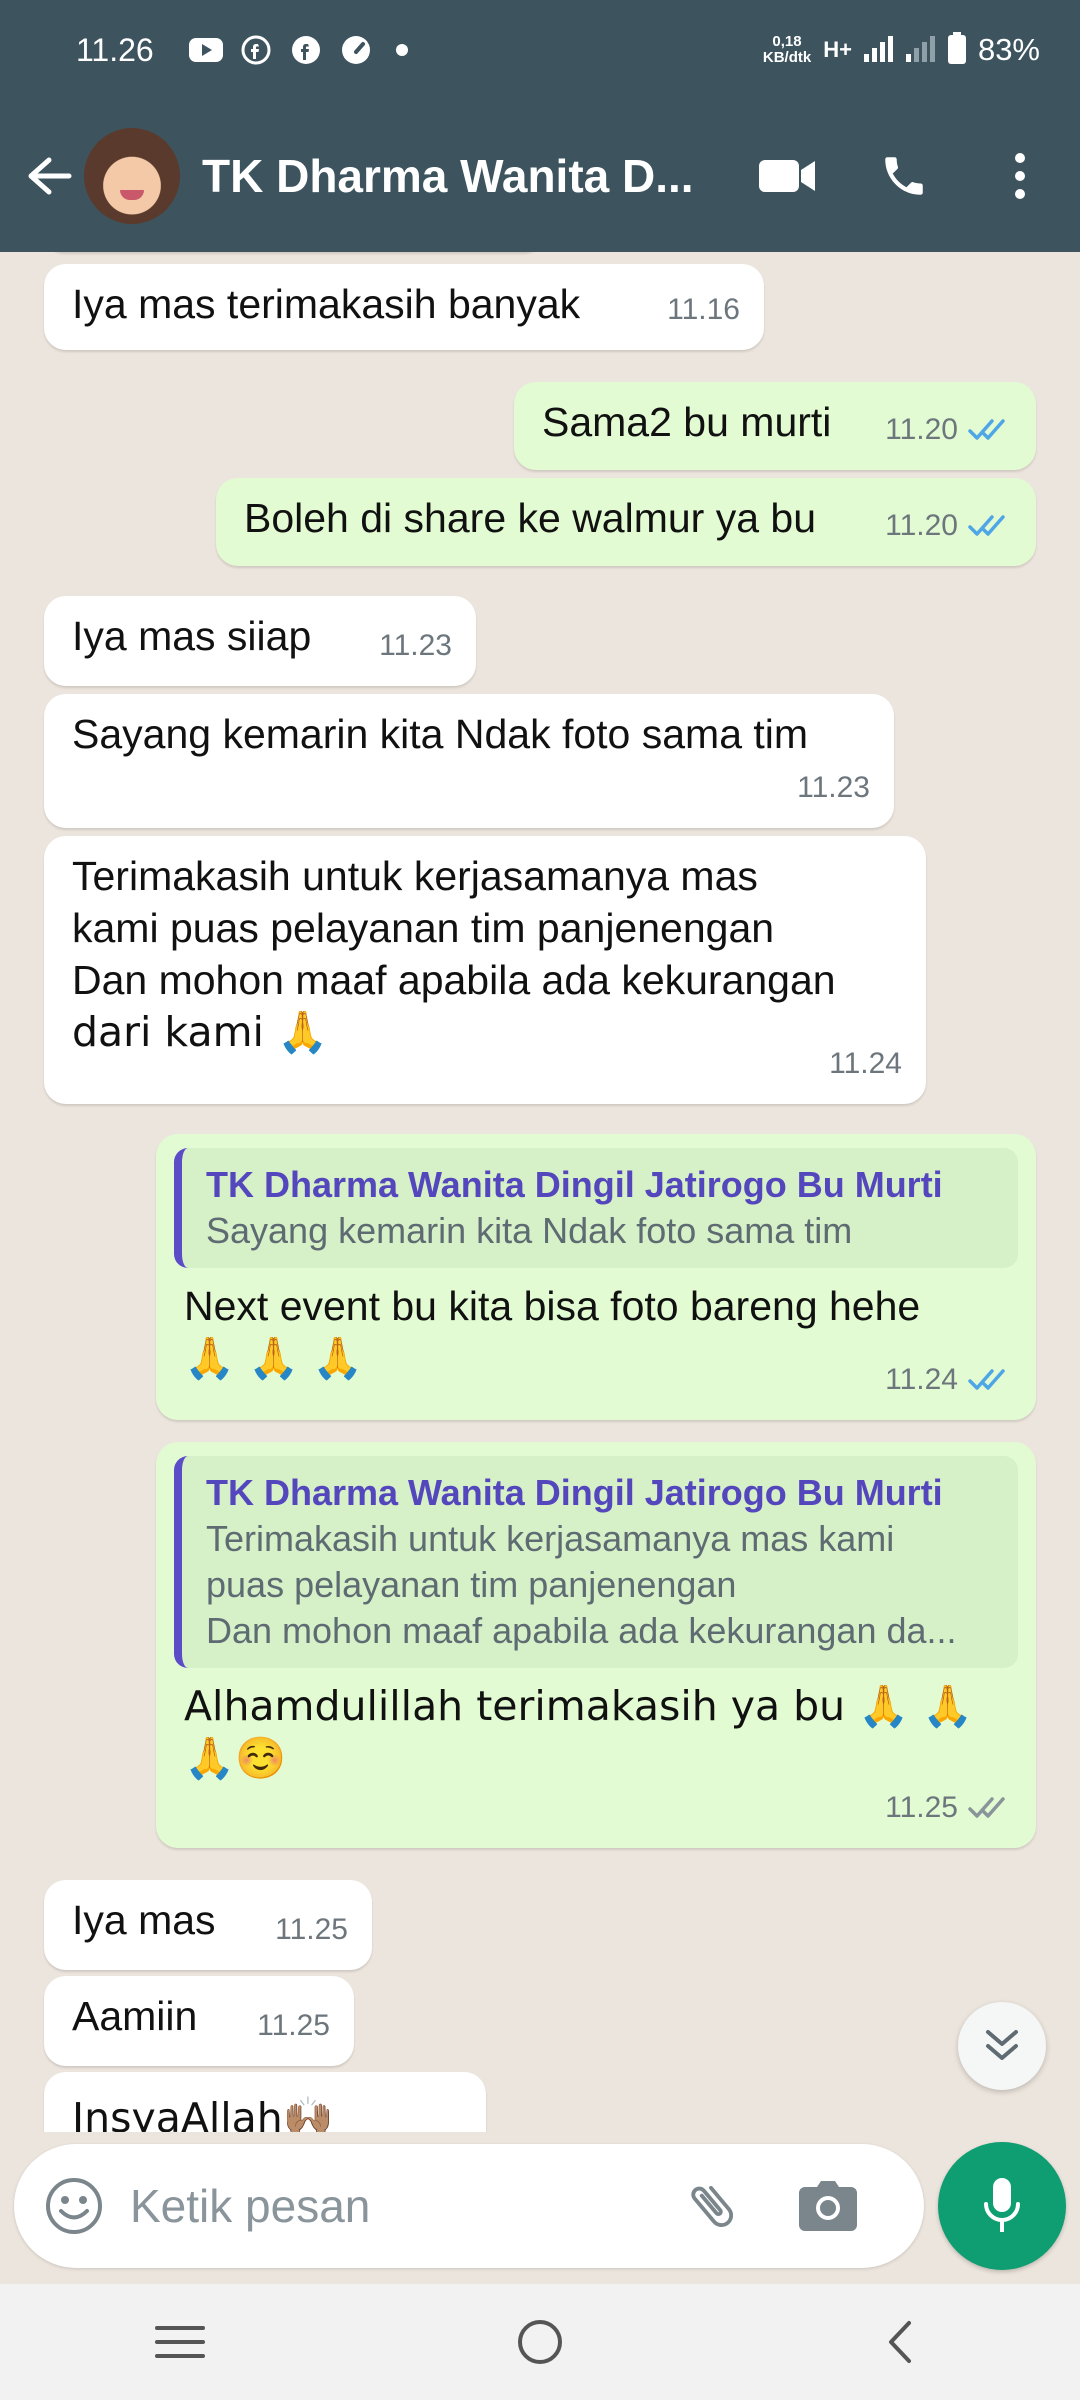 Image resolution: width=1080 pixels, height=2400 pixels. I want to click on home-circle-icon, so click(540, 2342).